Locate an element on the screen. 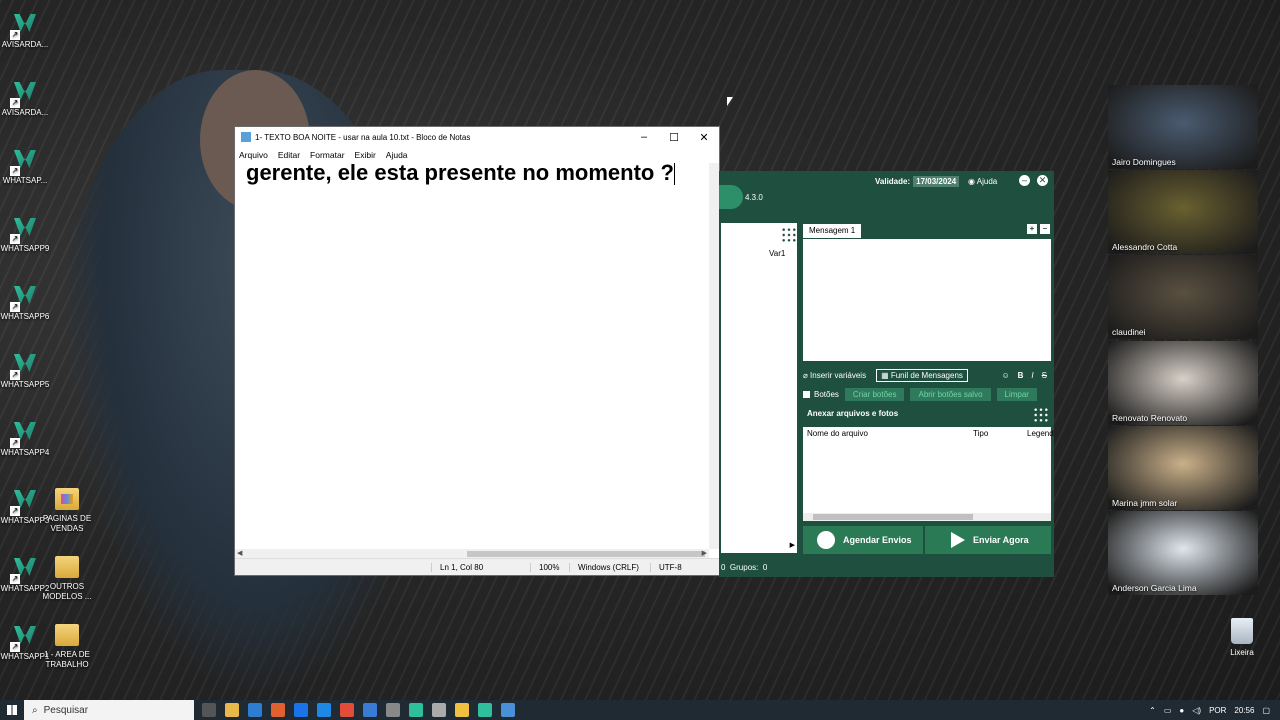 Image resolution: width=1280 pixels, height=720 pixels. chevron-up-icon: ⌃ is located at coordinates (1152, 710).